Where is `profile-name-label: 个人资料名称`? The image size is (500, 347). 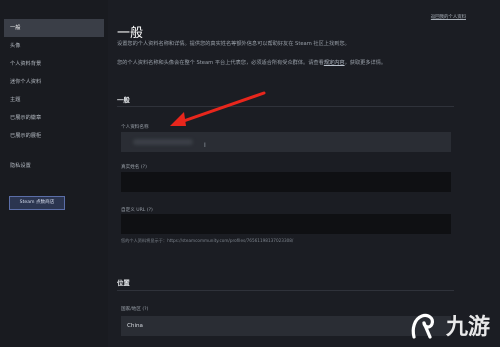 profile-name-label: 个人资料名称 is located at coordinates (135, 127).